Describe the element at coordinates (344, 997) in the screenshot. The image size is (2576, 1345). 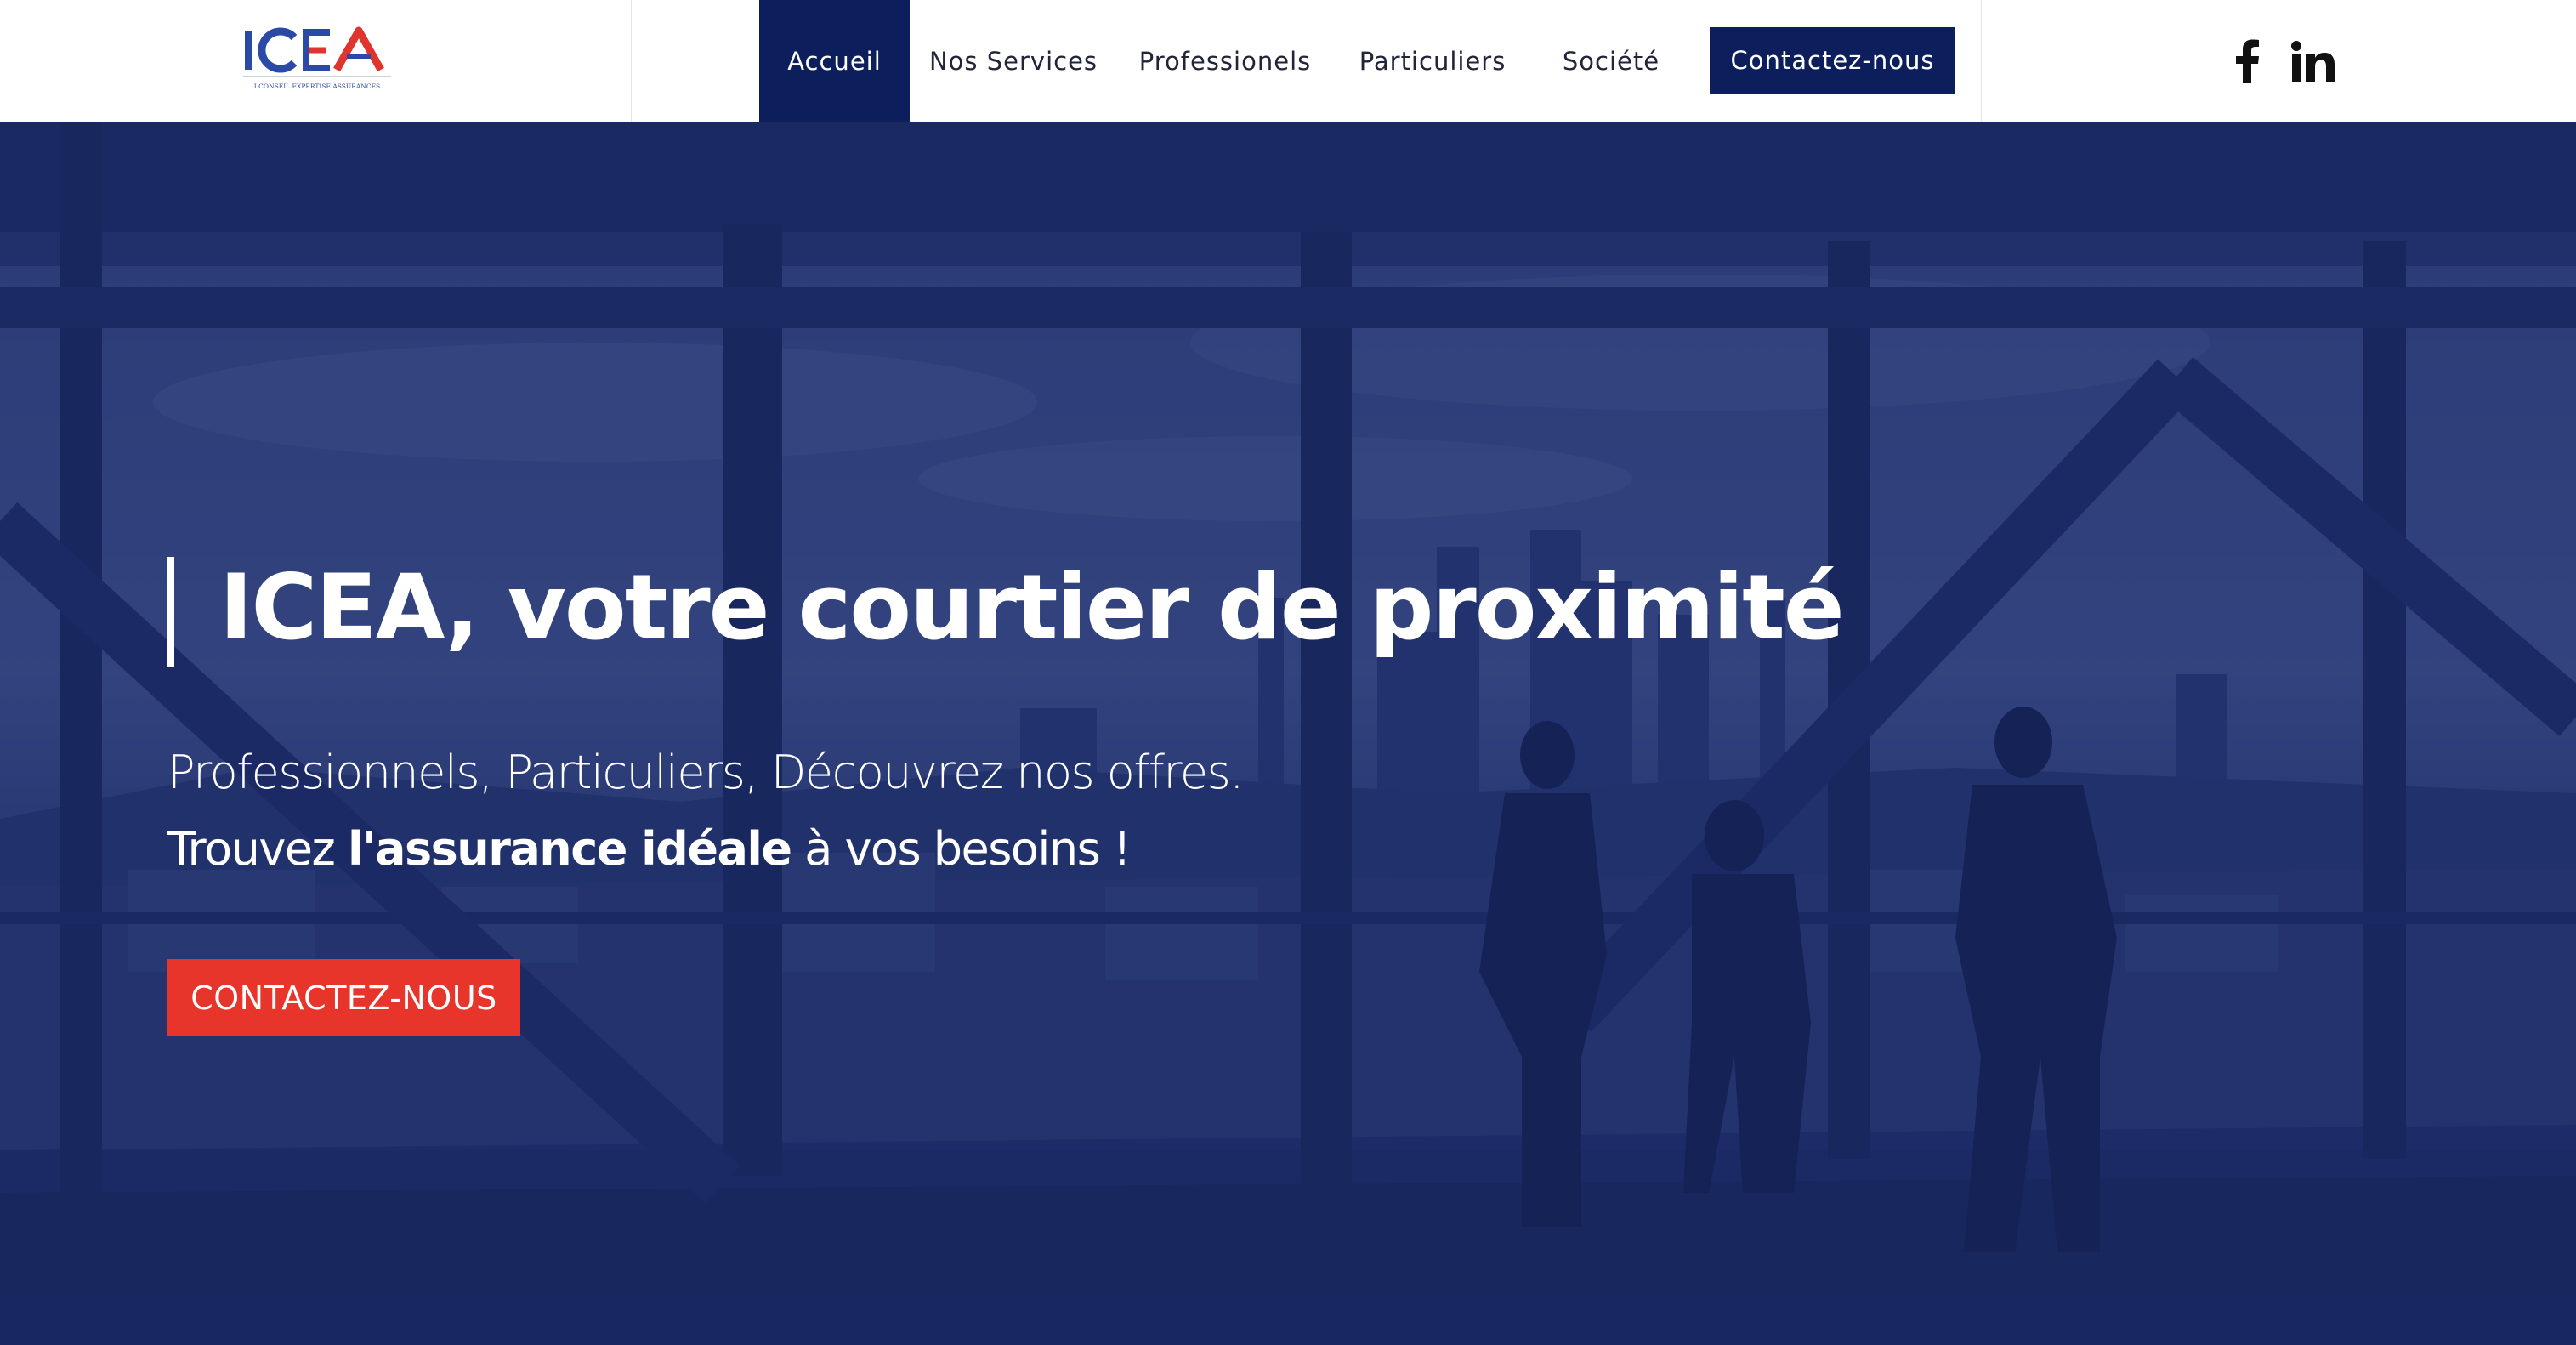
I see `hero-contact-button: CONTACTEZ-NOUS` at that location.